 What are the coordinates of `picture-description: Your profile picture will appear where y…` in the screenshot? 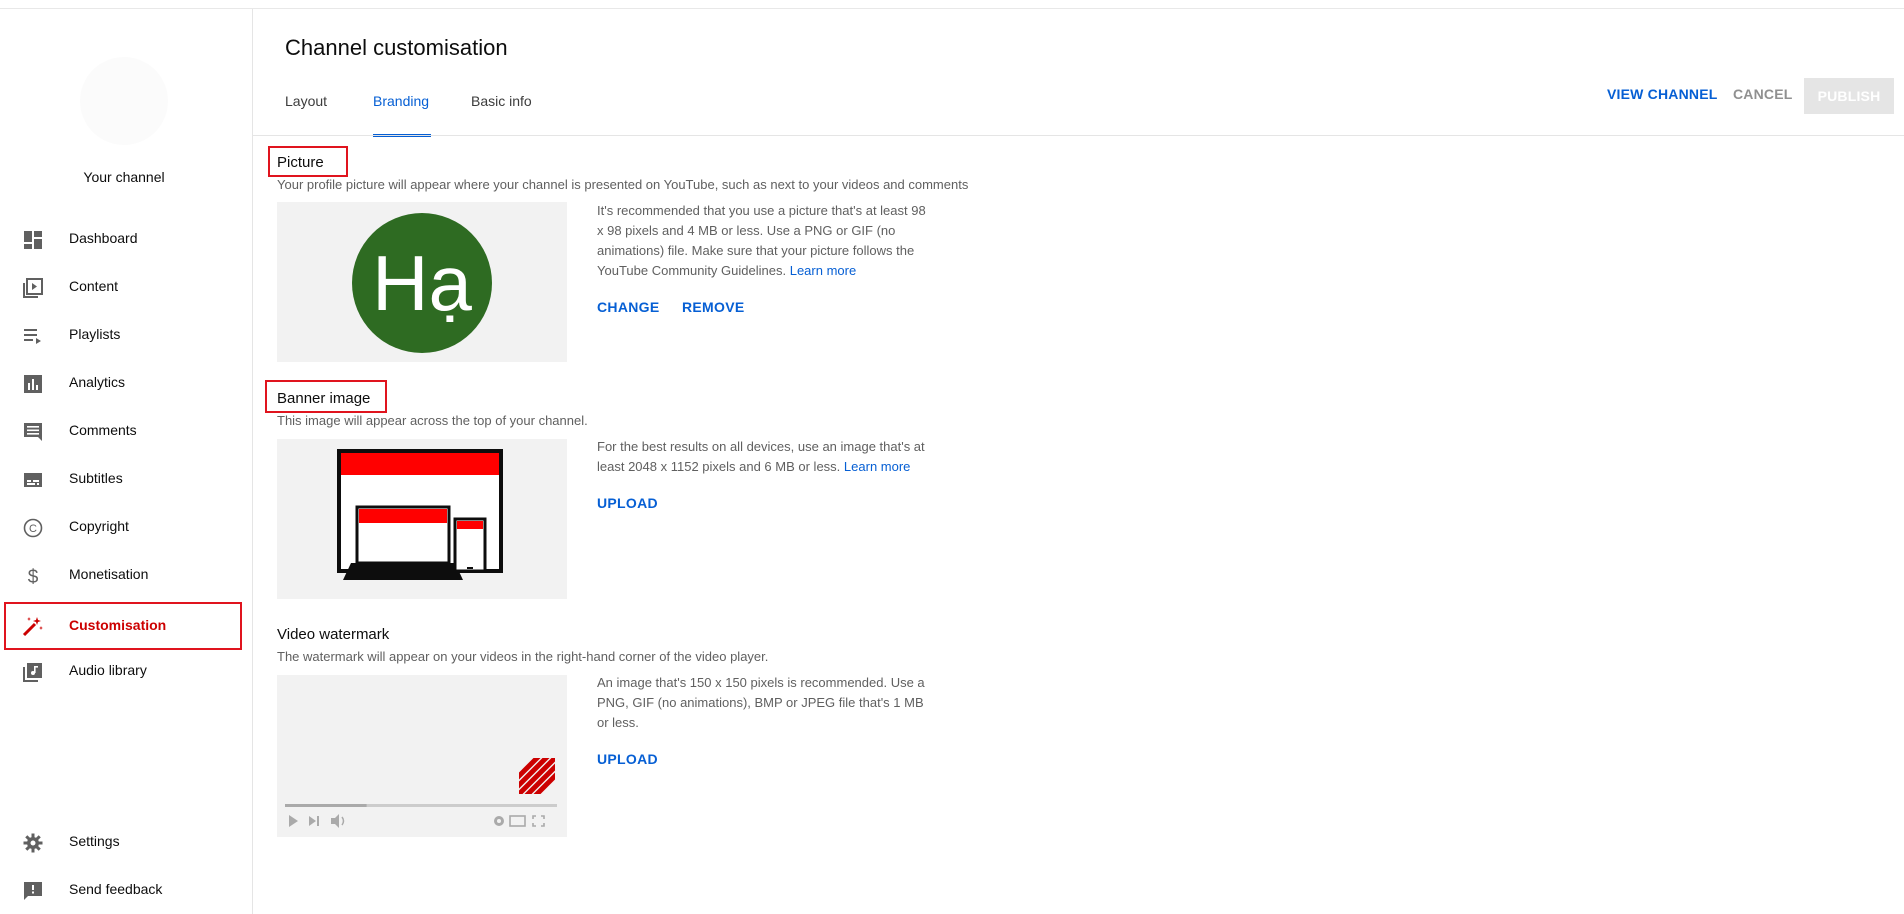 It's located at (623, 184).